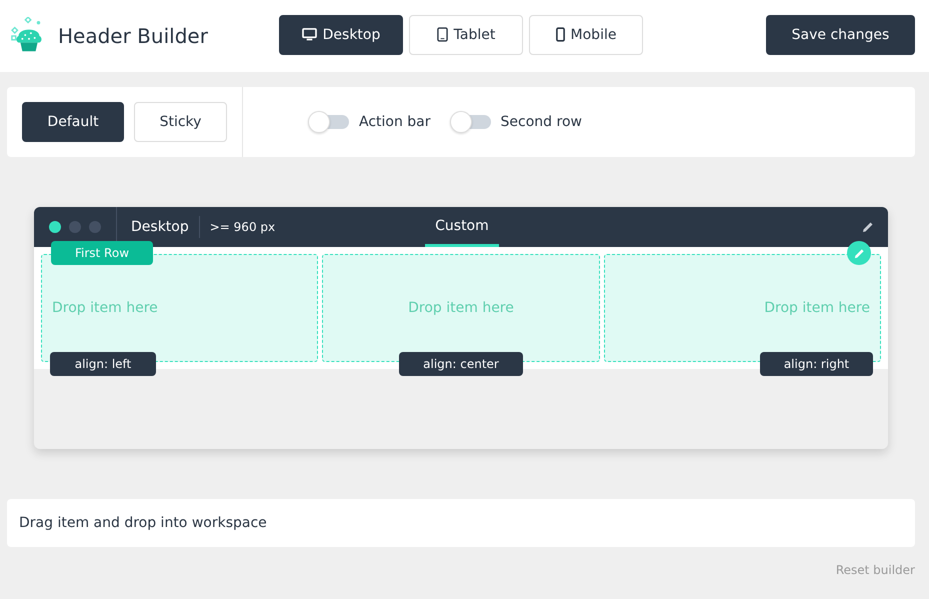 Image resolution: width=929 pixels, height=599 pixels. I want to click on device-tab: Desktop, so click(341, 34).